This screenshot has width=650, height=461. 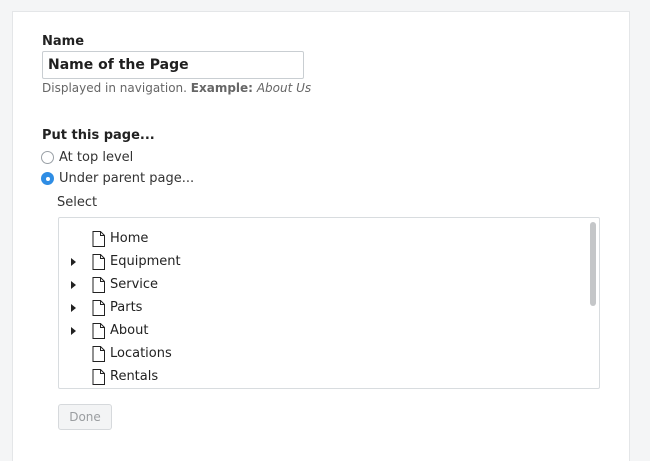 What do you see at coordinates (221, 88) in the screenshot?
I see `hint-example-label: Example:` at bounding box center [221, 88].